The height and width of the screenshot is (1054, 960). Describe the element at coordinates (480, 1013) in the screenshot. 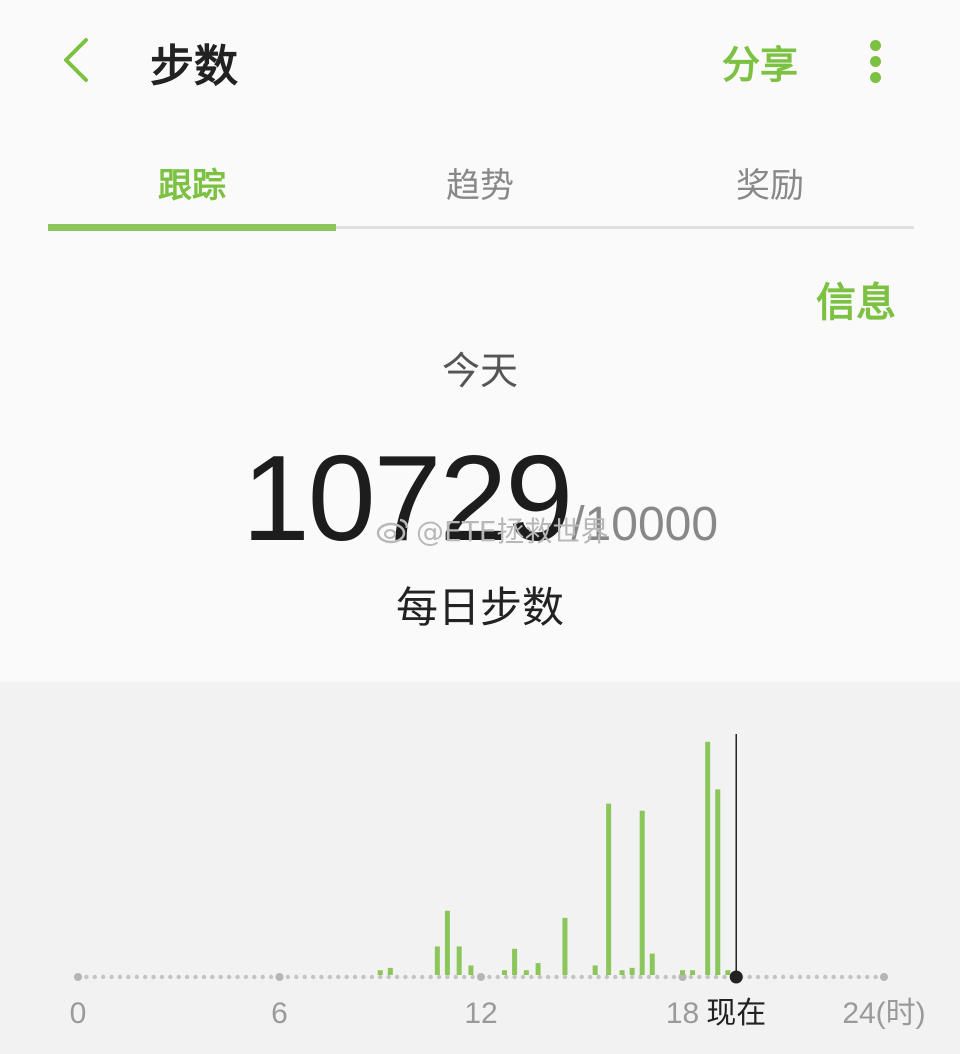

I see `x-tick-label: 12` at that location.